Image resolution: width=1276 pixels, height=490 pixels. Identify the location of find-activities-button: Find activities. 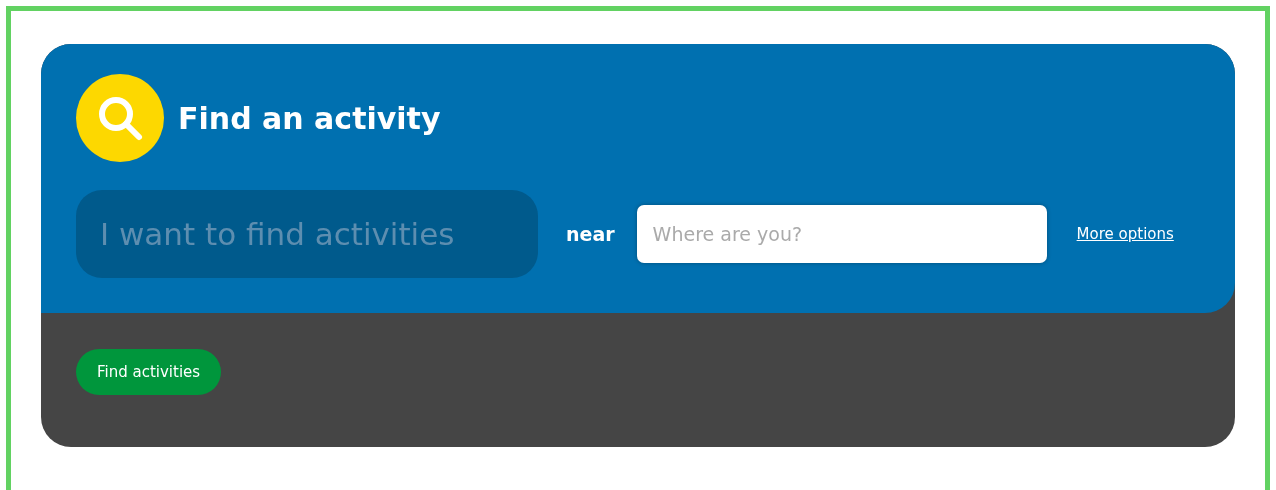
(149, 372).